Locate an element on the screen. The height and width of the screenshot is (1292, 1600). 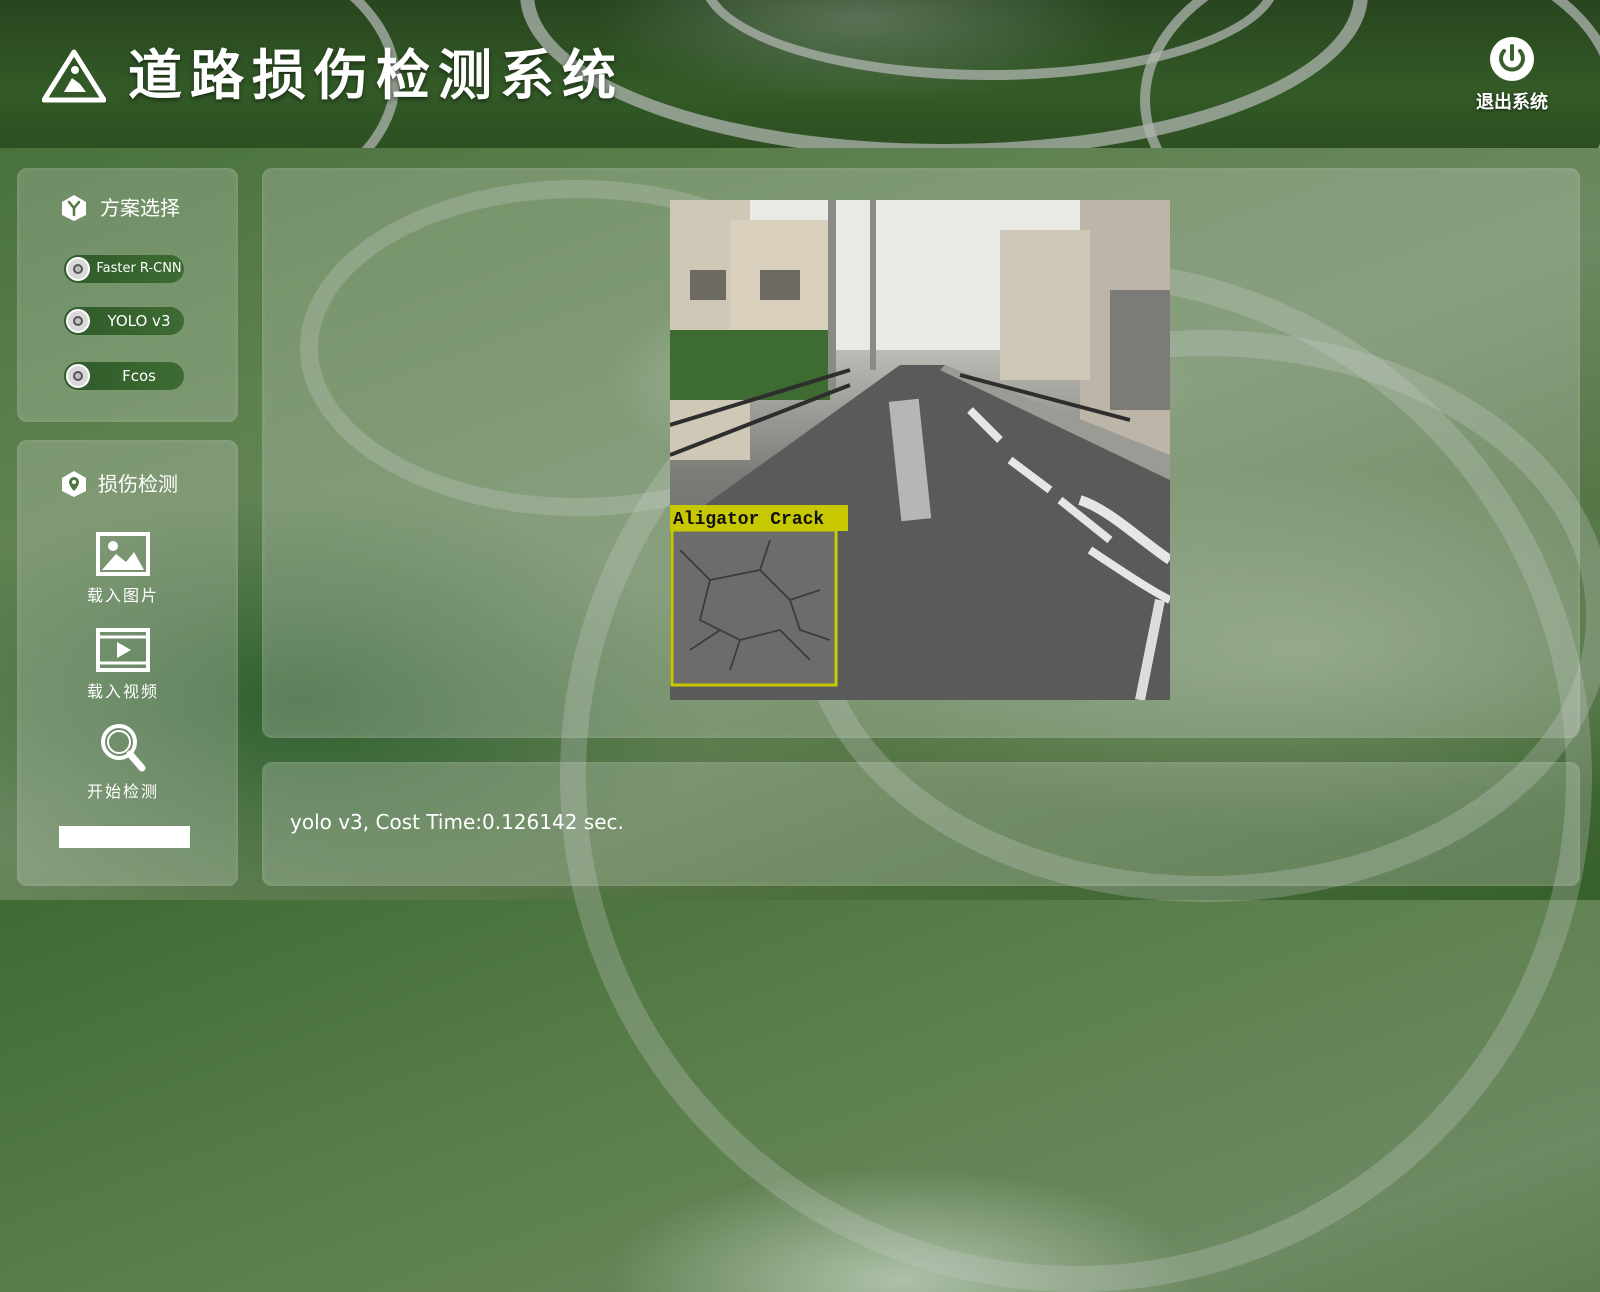
load-video-label: 载入视频 is located at coordinates (122, 691).